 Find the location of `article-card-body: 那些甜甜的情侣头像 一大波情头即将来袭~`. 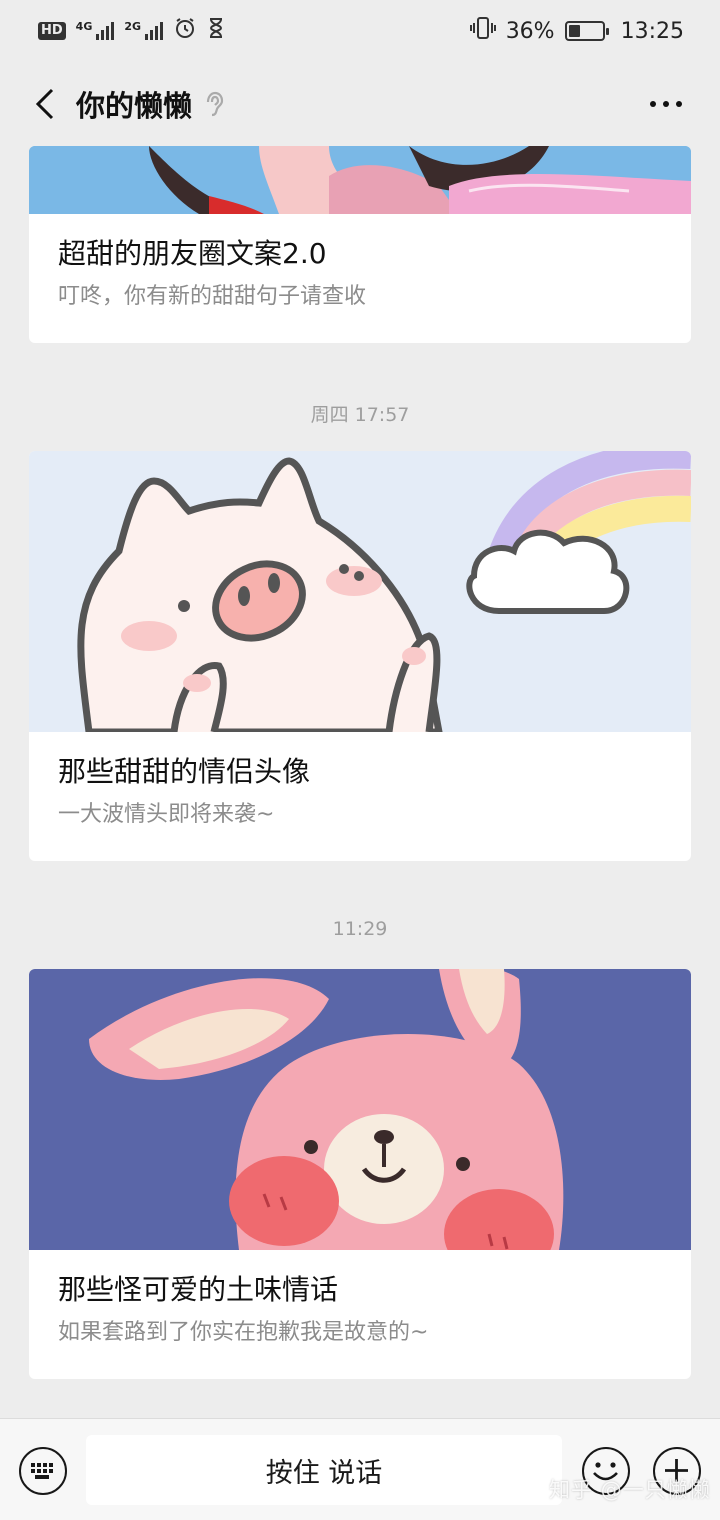

article-card-body: 那些甜甜的情侣头像 一大波情头即将来袭~ is located at coordinates (360, 781).